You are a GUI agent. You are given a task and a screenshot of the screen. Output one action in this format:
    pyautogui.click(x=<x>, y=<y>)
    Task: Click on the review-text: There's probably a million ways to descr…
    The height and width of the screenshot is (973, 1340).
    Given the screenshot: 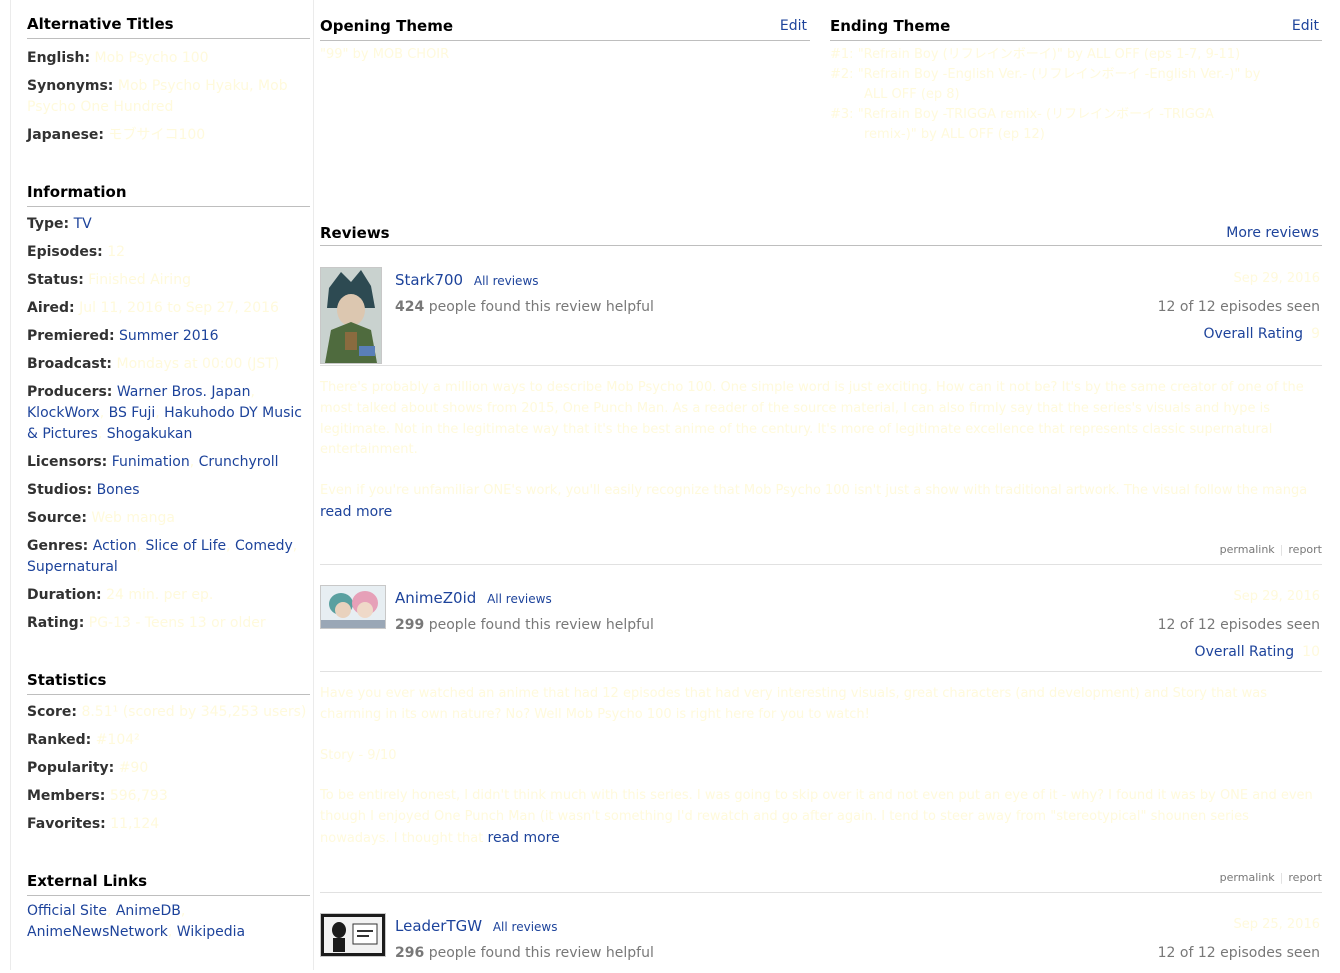 What is the action you would take?
    pyautogui.click(x=814, y=450)
    